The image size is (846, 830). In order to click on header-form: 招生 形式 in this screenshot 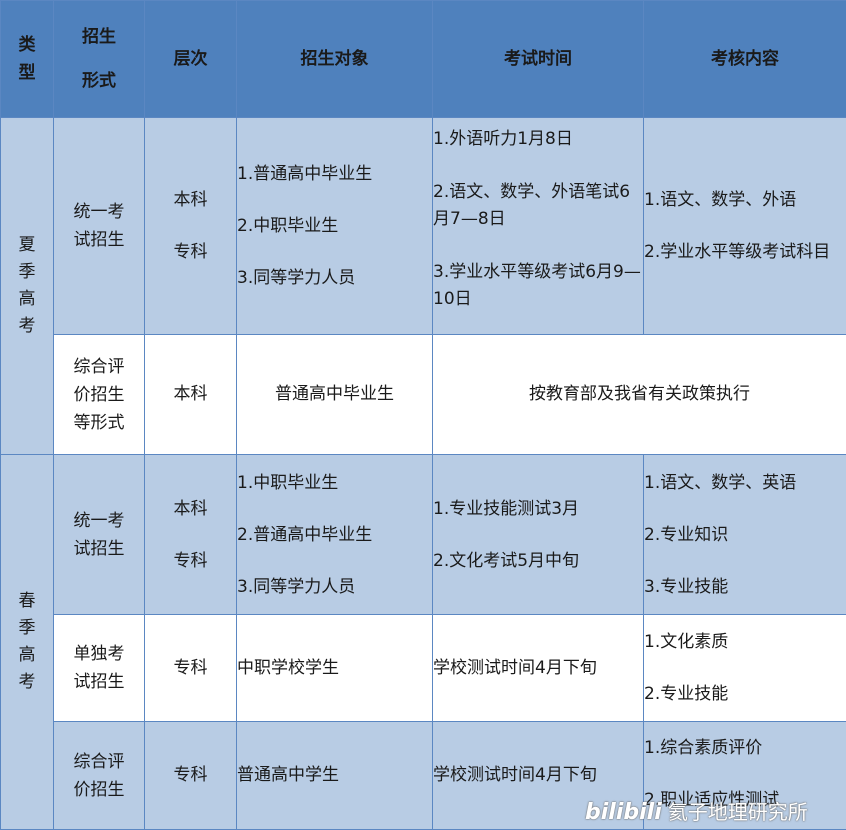, I will do `click(99, 59)`.